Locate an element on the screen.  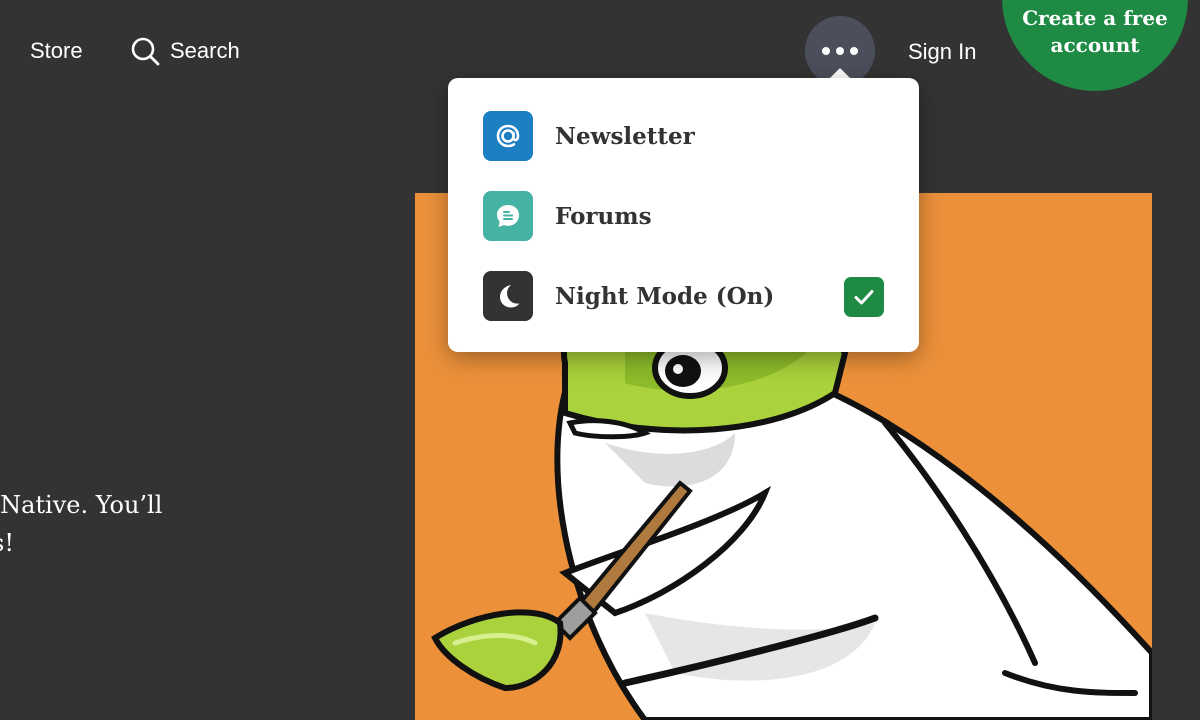
menu-item-forums: Forums is located at coordinates (688, 216).